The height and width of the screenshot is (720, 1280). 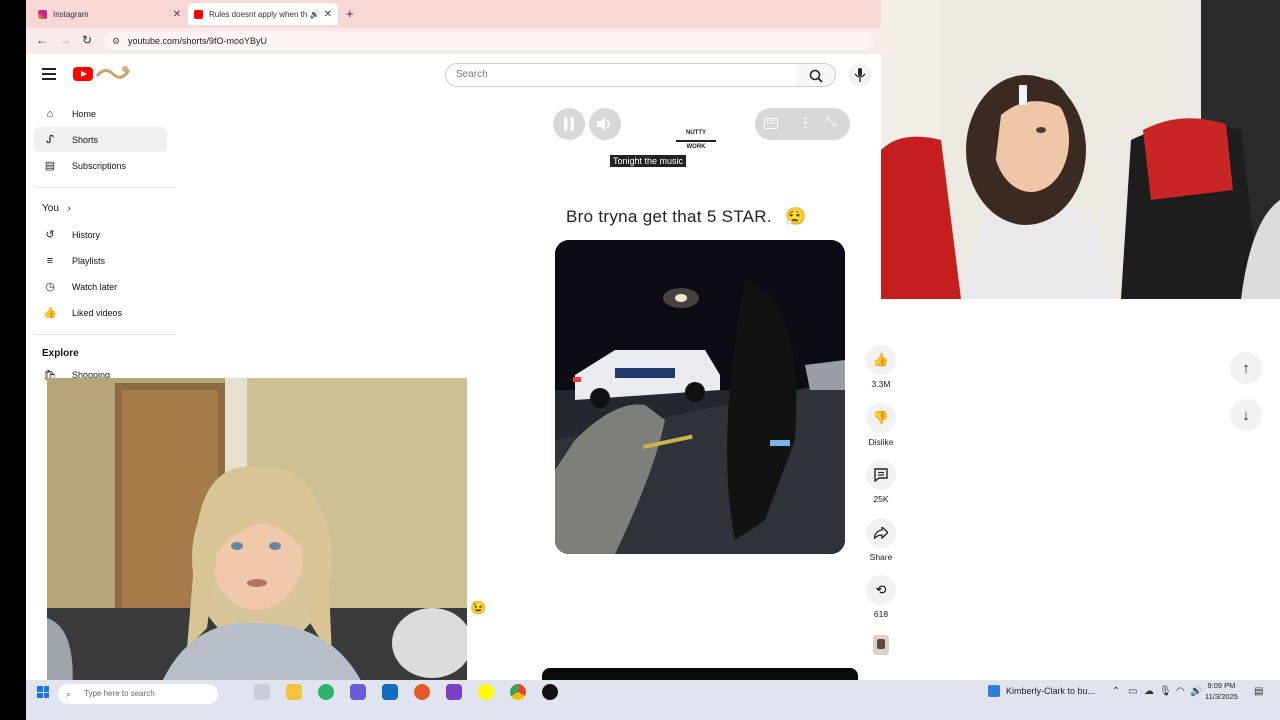 What do you see at coordinates (390, 692) in the screenshot?
I see `outlook-icon` at bounding box center [390, 692].